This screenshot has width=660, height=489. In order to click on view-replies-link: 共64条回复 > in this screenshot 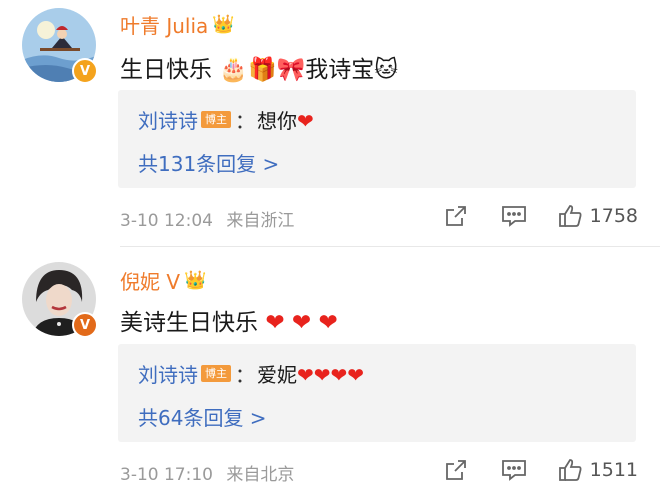, I will do `click(202, 416)`.